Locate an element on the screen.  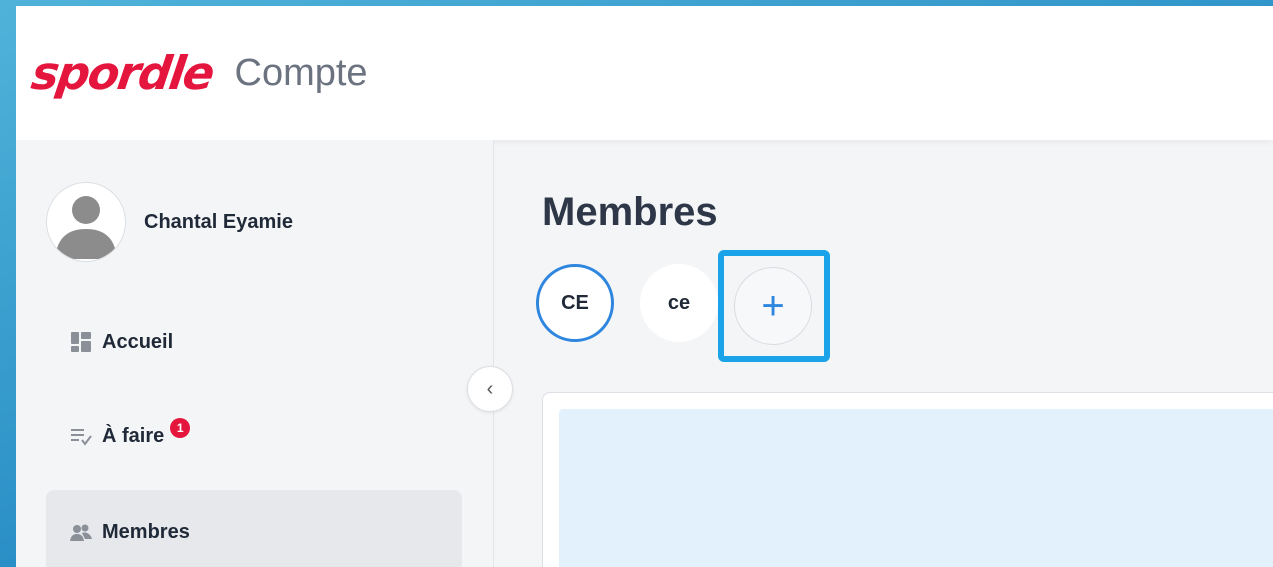
user-avatar-icon is located at coordinates (86, 222).